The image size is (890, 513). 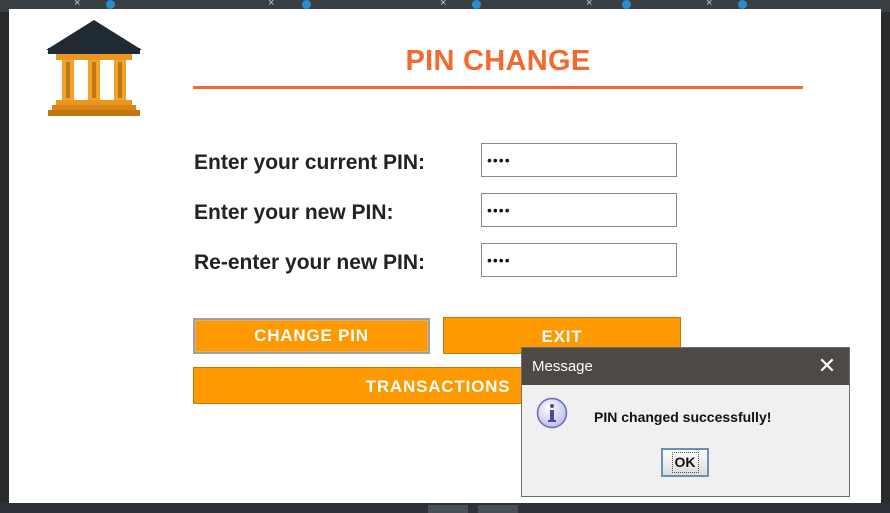 I want to click on dialog-message: PIN changed successfully!, so click(x=683, y=417).